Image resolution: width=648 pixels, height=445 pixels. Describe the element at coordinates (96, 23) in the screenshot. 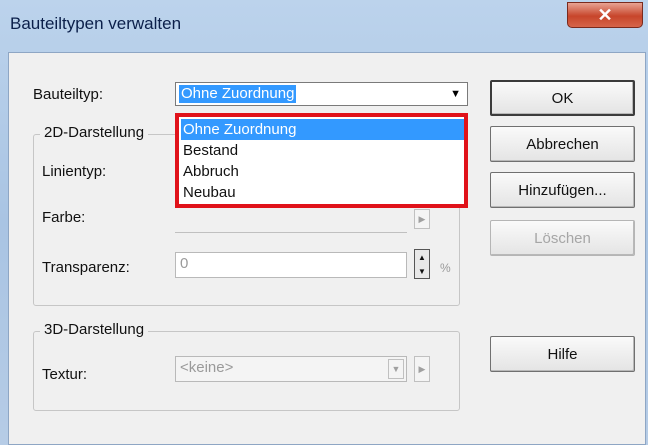

I see `window-title: Bauteiltypen verwalten` at that location.